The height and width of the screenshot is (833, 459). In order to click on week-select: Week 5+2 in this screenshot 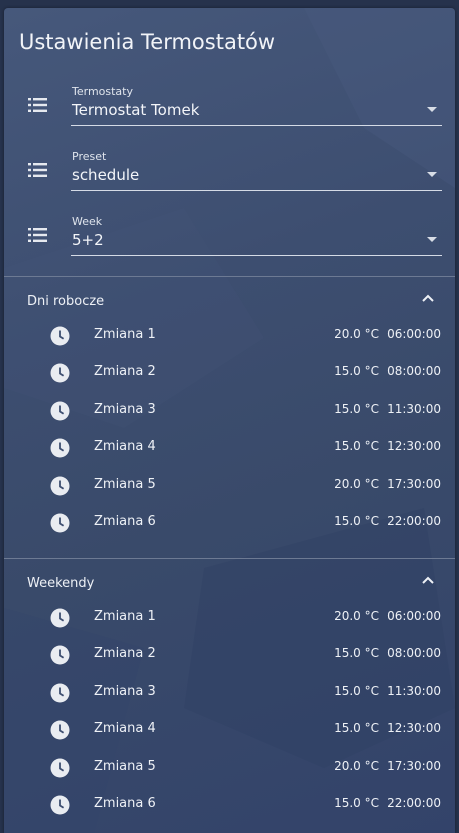, I will do `click(256, 235)`.